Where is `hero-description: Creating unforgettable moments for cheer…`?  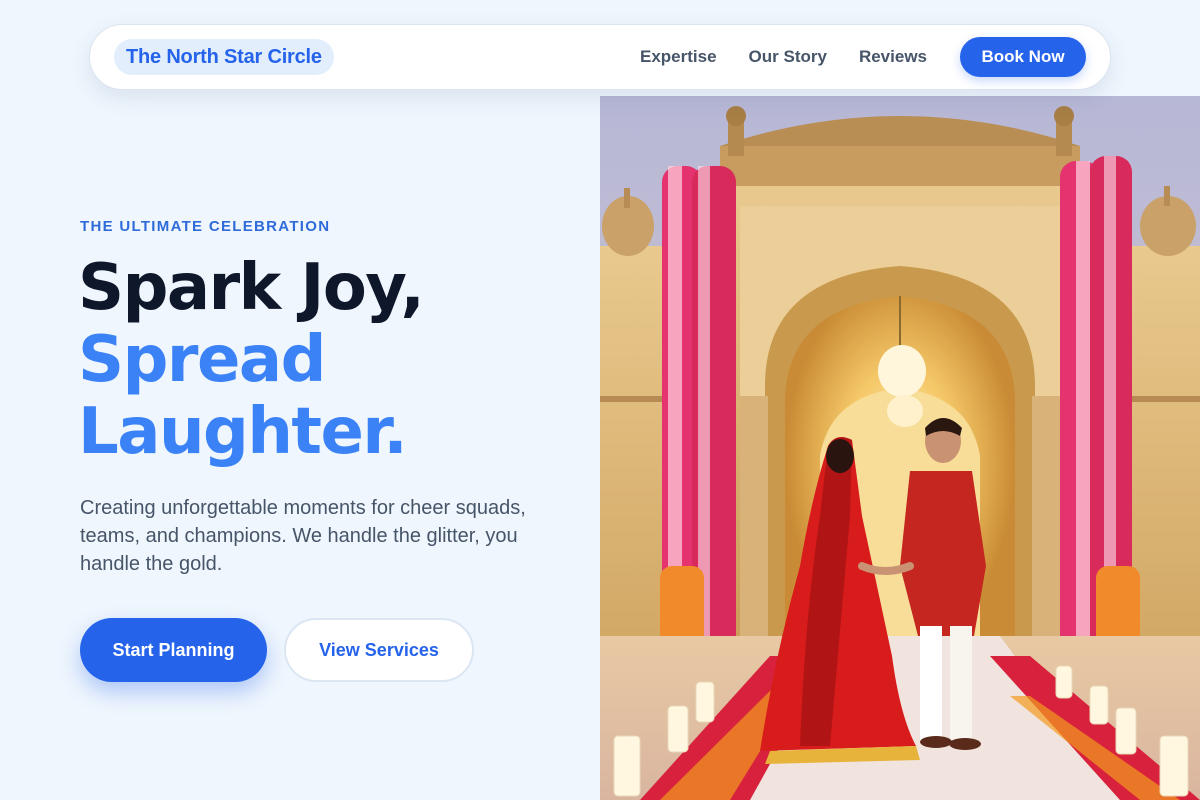
hero-description: Creating unforgettable moments for cheer… is located at coordinates (303, 536).